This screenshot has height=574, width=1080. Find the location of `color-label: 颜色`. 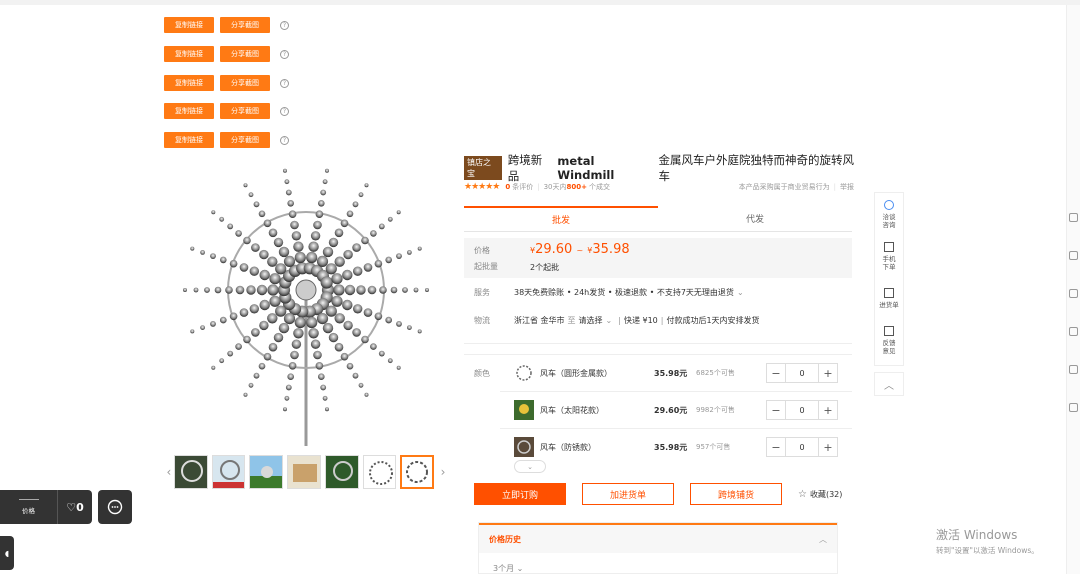

color-label: 颜色 is located at coordinates (482, 373).